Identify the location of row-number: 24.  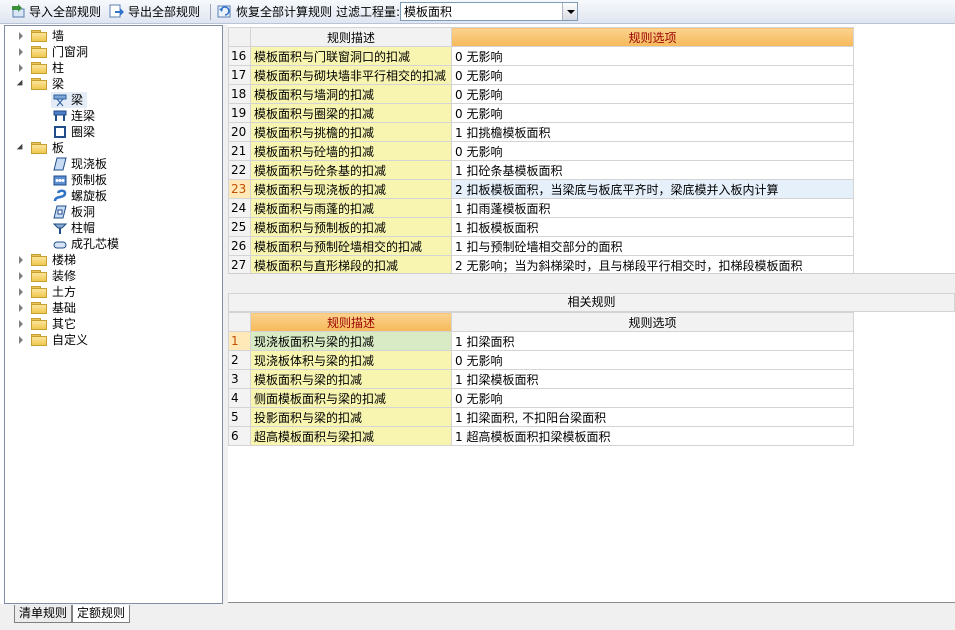
(239, 208).